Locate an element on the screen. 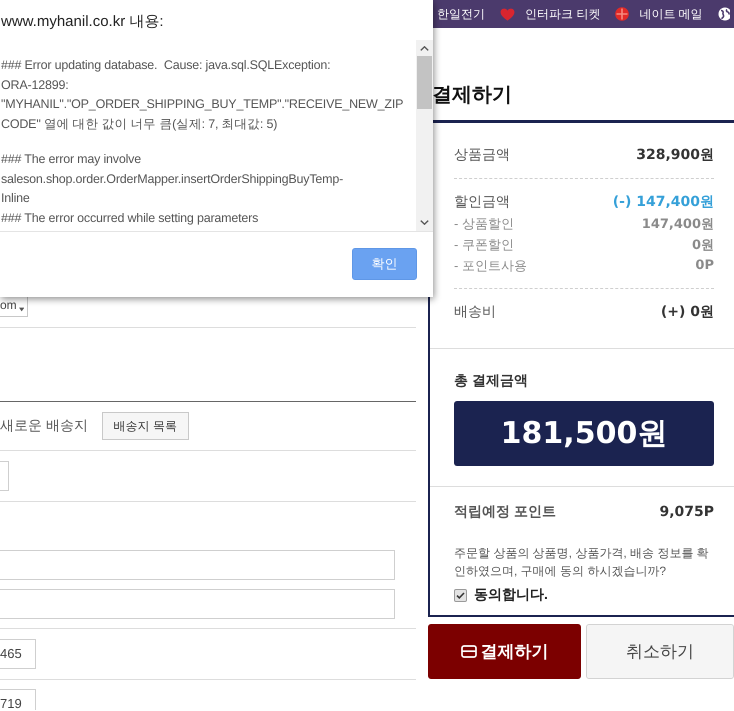 The width and height of the screenshot is (734, 711). total-label: 총 결제금액 is located at coordinates (491, 380).